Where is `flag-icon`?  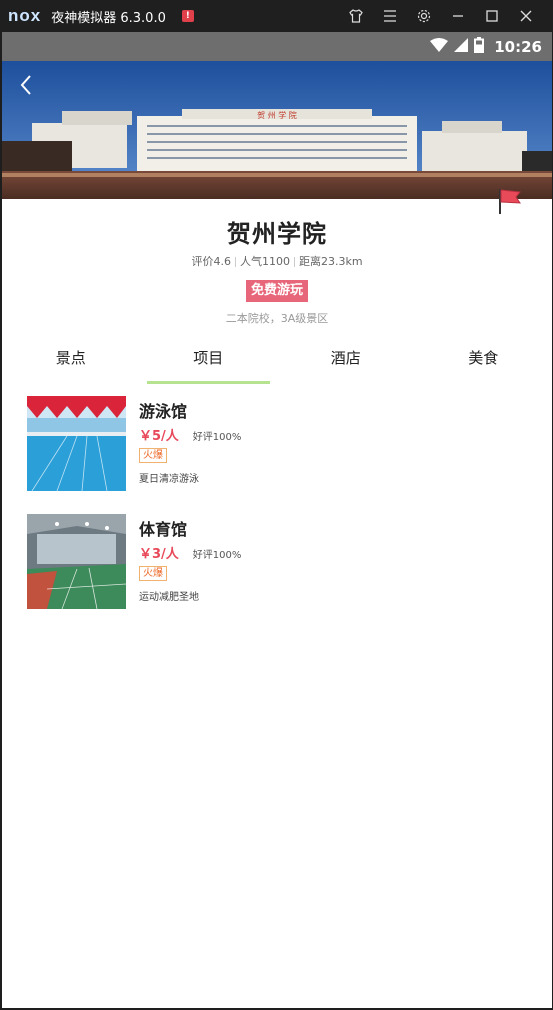 flag-icon is located at coordinates (511, 201).